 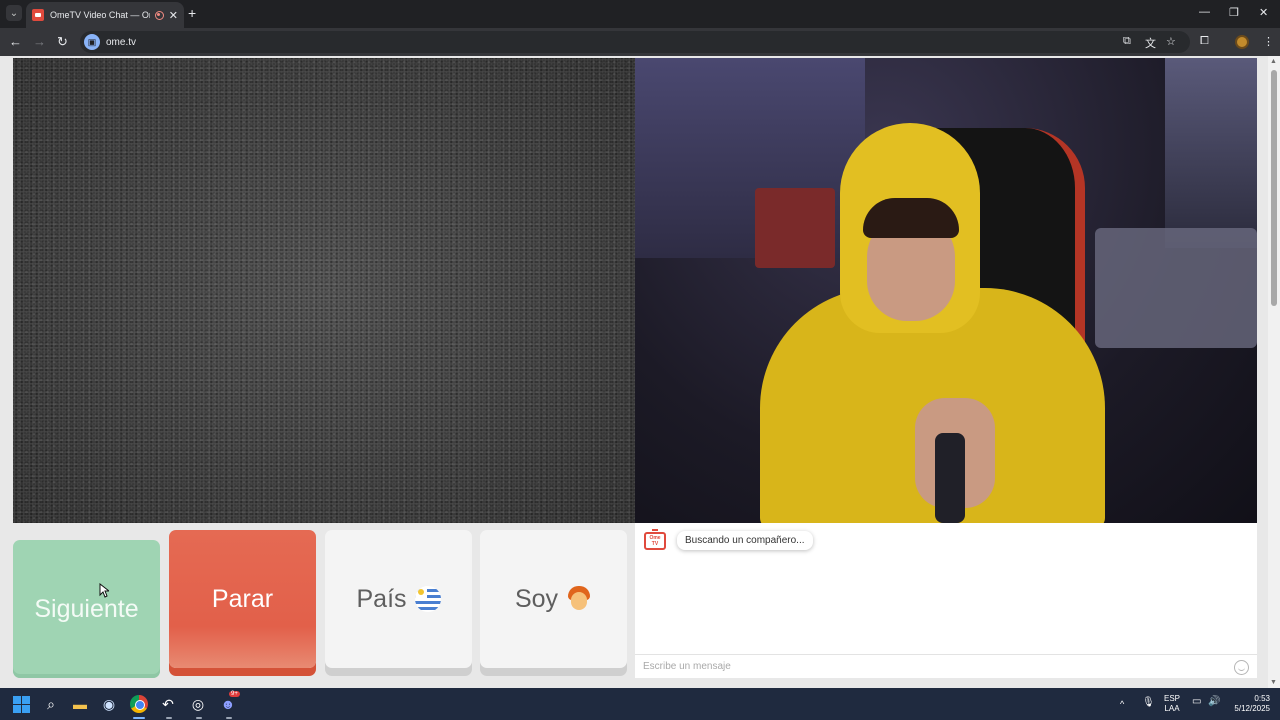 I want to click on clock-time: 0:53, so click(x=1262, y=698).